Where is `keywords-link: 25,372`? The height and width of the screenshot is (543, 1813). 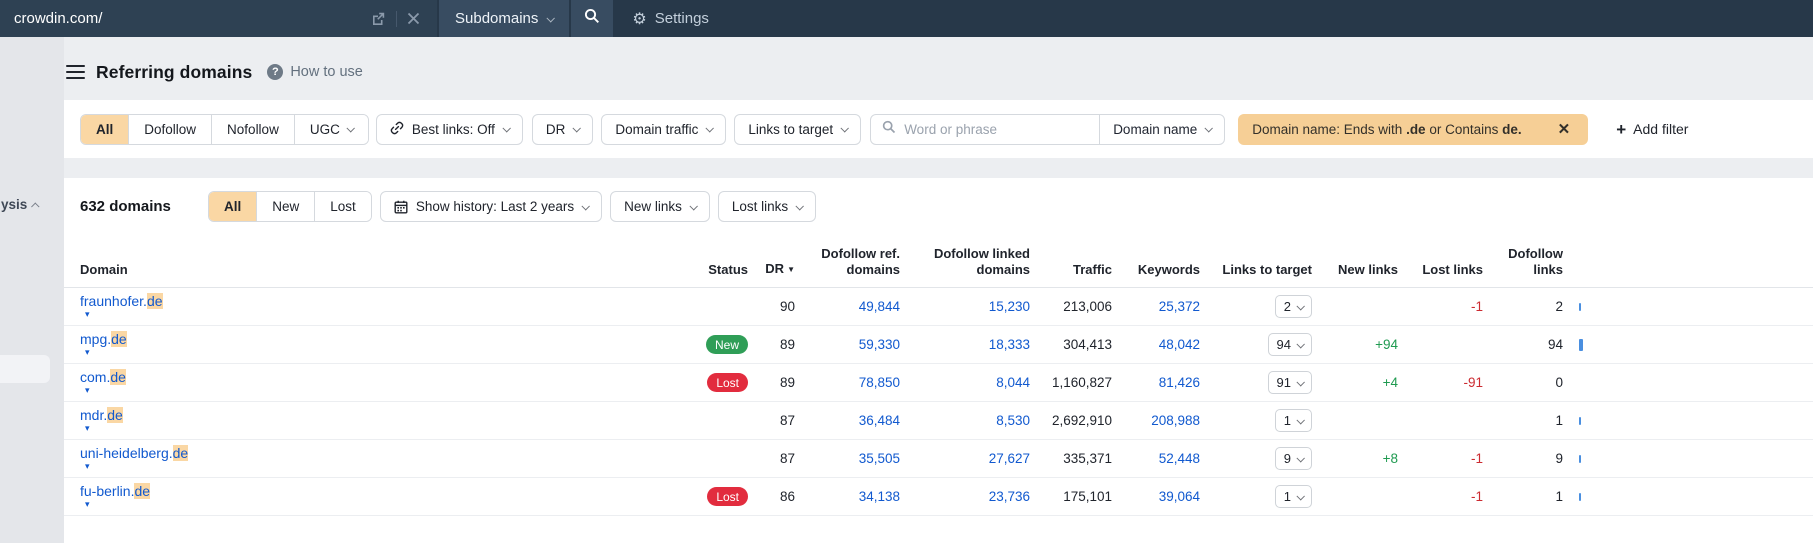
keywords-link: 25,372 is located at coordinates (1179, 306).